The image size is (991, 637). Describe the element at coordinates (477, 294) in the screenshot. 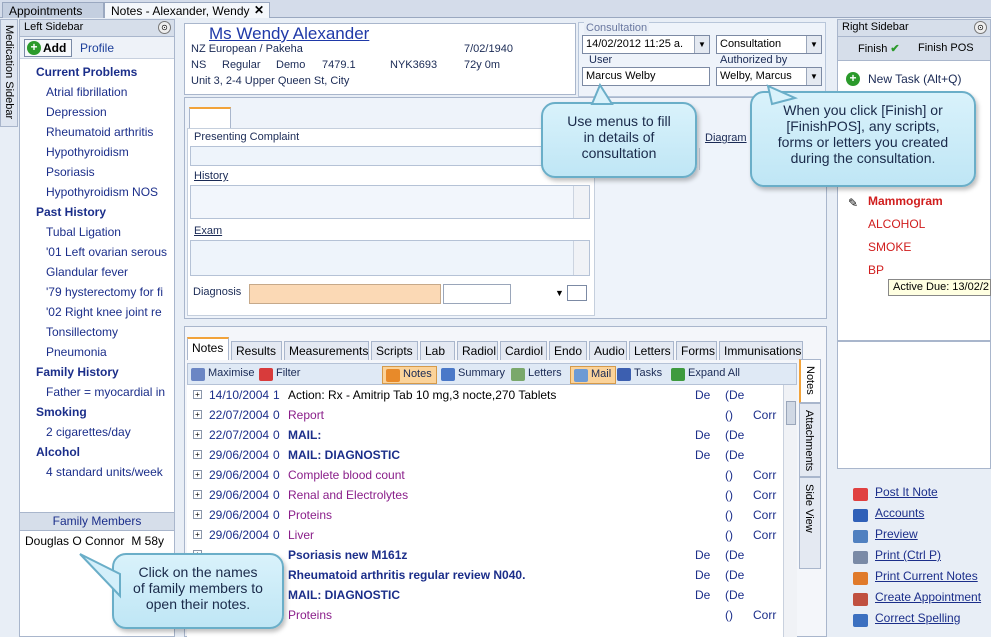

I see `diagnosis-code-input` at that location.